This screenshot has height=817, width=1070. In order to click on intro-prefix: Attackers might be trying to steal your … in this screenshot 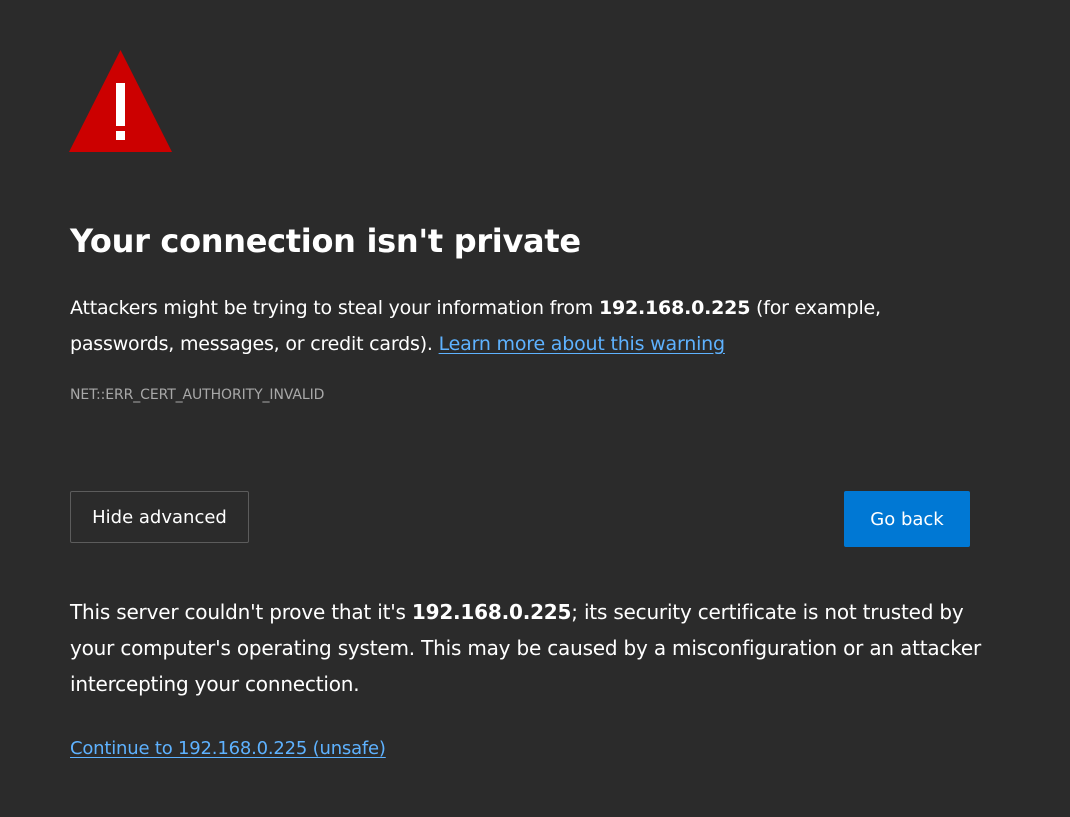, I will do `click(334, 308)`.